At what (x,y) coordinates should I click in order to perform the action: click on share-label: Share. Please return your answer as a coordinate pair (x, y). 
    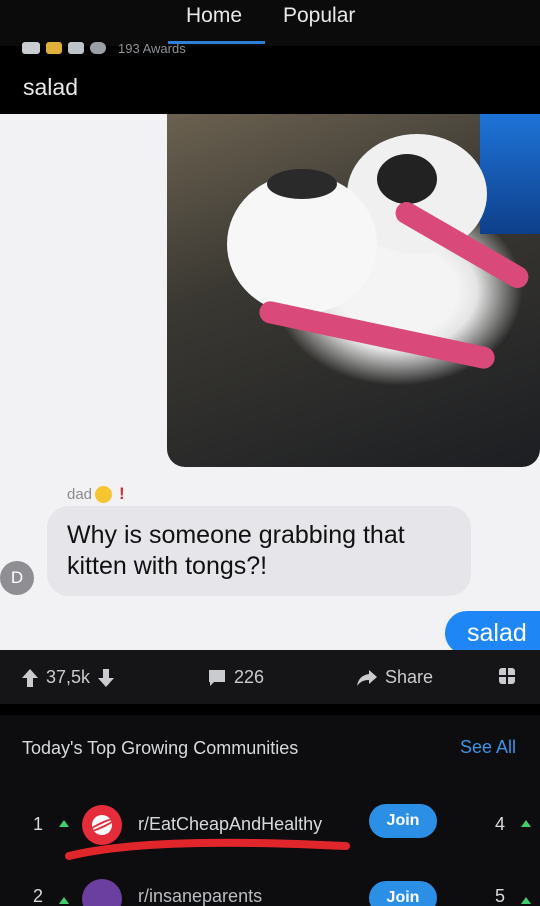
    Looking at the image, I should click on (409, 677).